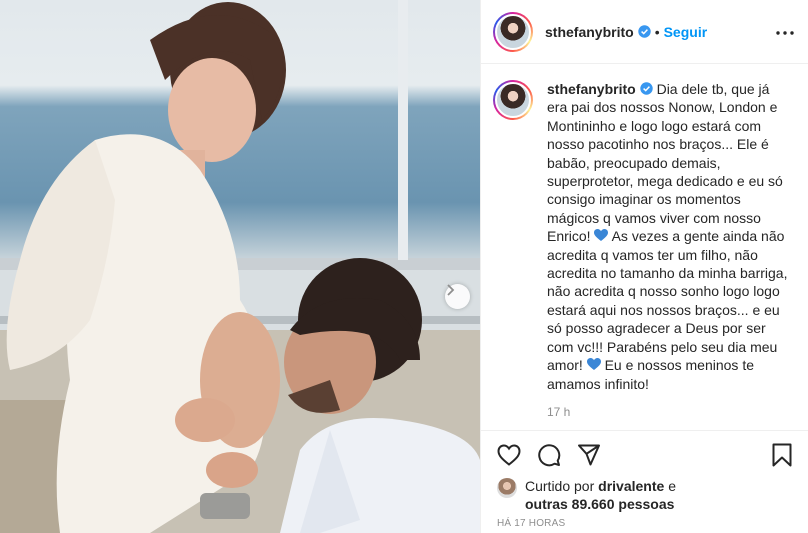 Image resolution: width=808 pixels, height=533 pixels. I want to click on likes-prefix: Curtido por, so click(560, 486).